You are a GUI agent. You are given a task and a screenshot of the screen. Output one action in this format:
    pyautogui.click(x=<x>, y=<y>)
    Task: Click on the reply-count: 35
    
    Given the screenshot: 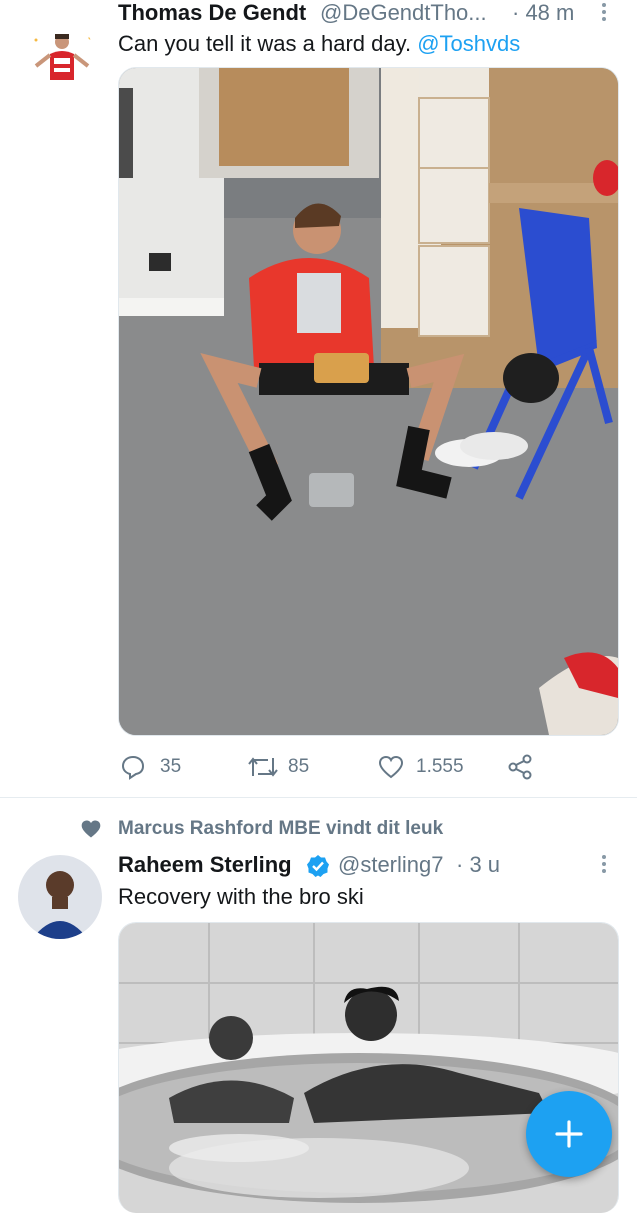 What is the action you would take?
    pyautogui.click(x=171, y=766)
    